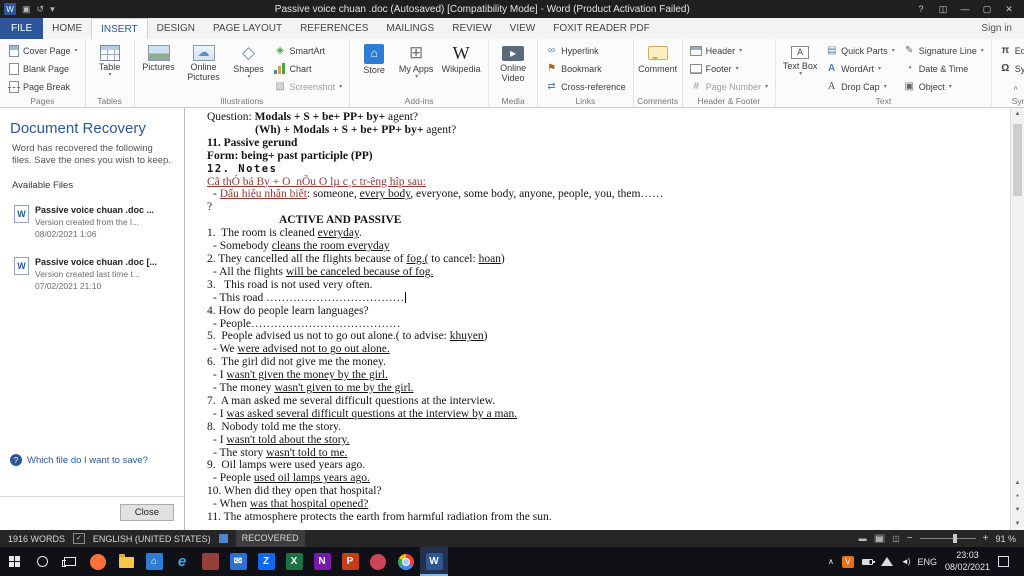 The image size is (1024, 576). I want to click on read-mode-icon: ▬, so click(863, 538).